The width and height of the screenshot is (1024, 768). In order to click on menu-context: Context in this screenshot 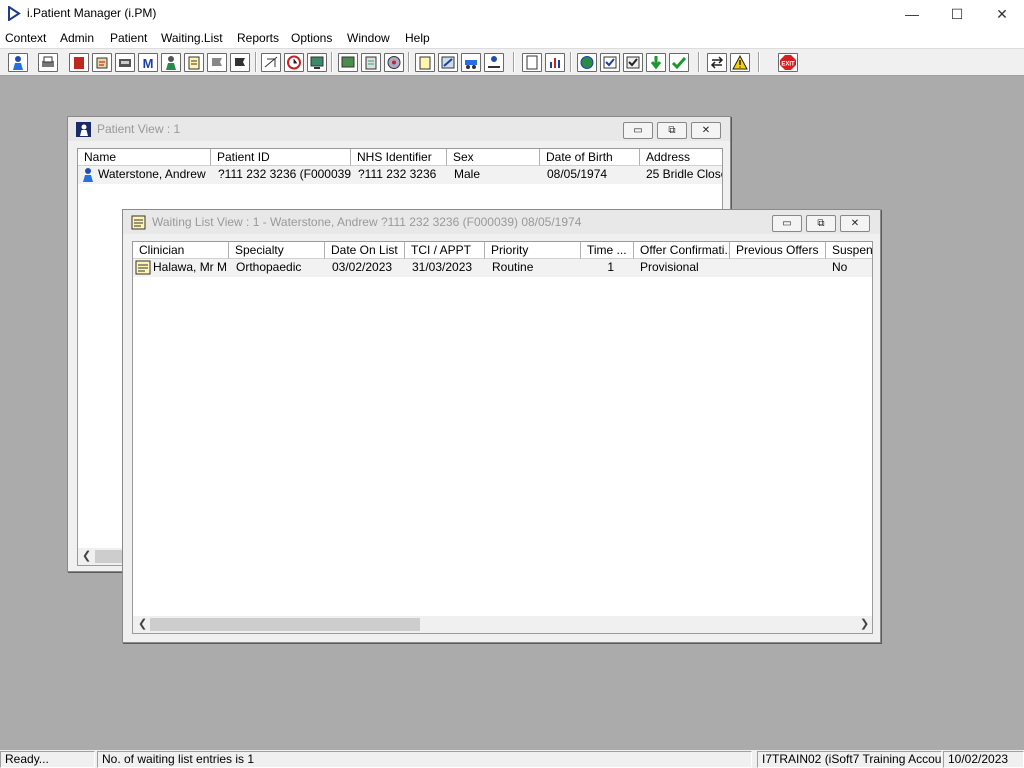, I will do `click(25, 38)`.